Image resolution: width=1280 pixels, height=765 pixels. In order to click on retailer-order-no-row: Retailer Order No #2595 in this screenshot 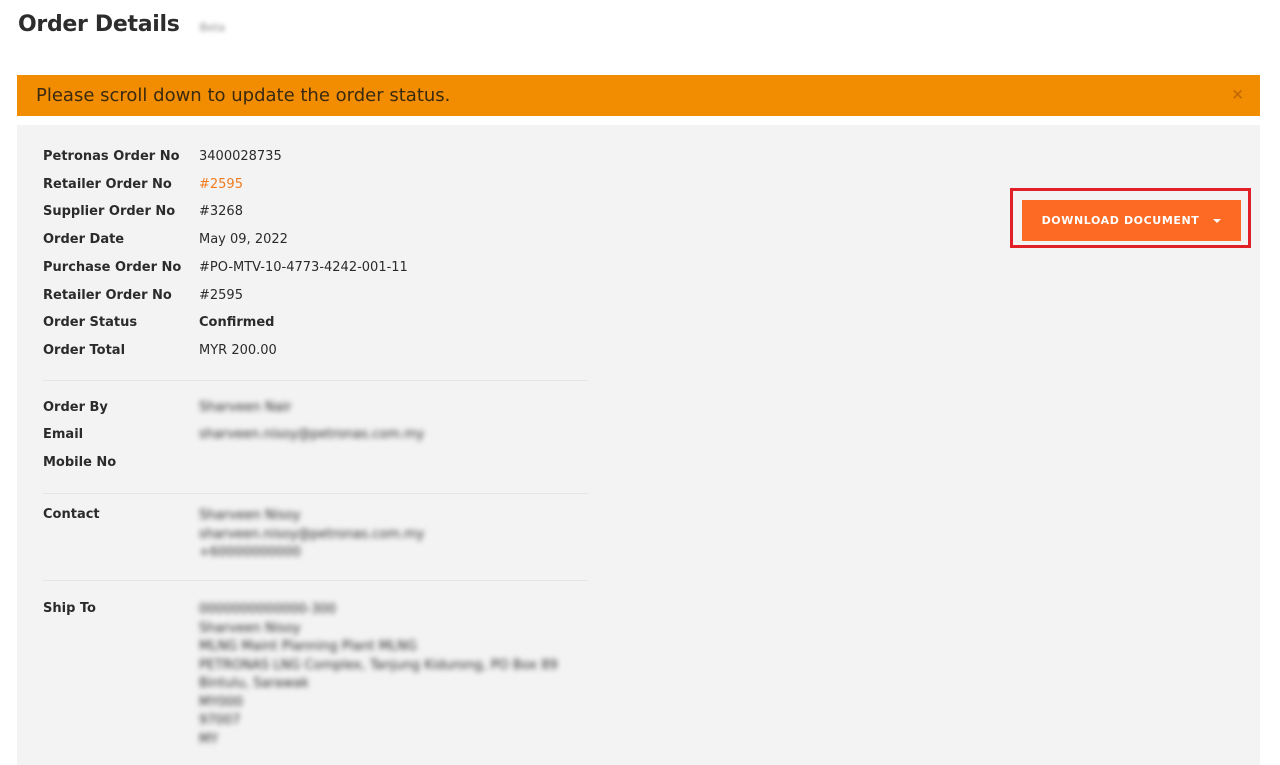, I will do `click(143, 295)`.